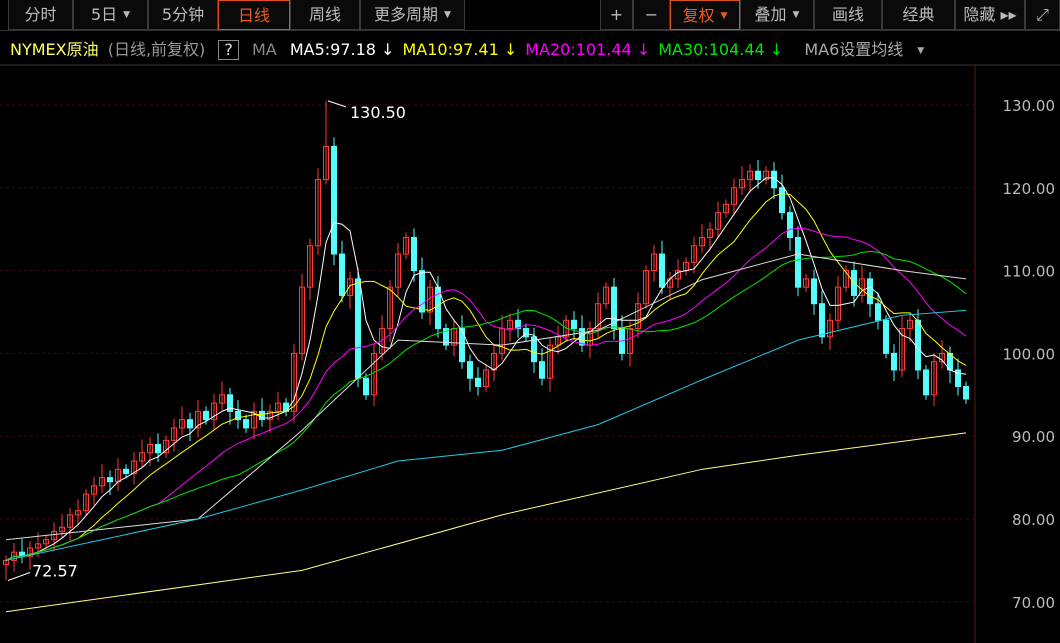  Describe the element at coordinates (19, 576) in the screenshot. I see `min-arrow` at that location.